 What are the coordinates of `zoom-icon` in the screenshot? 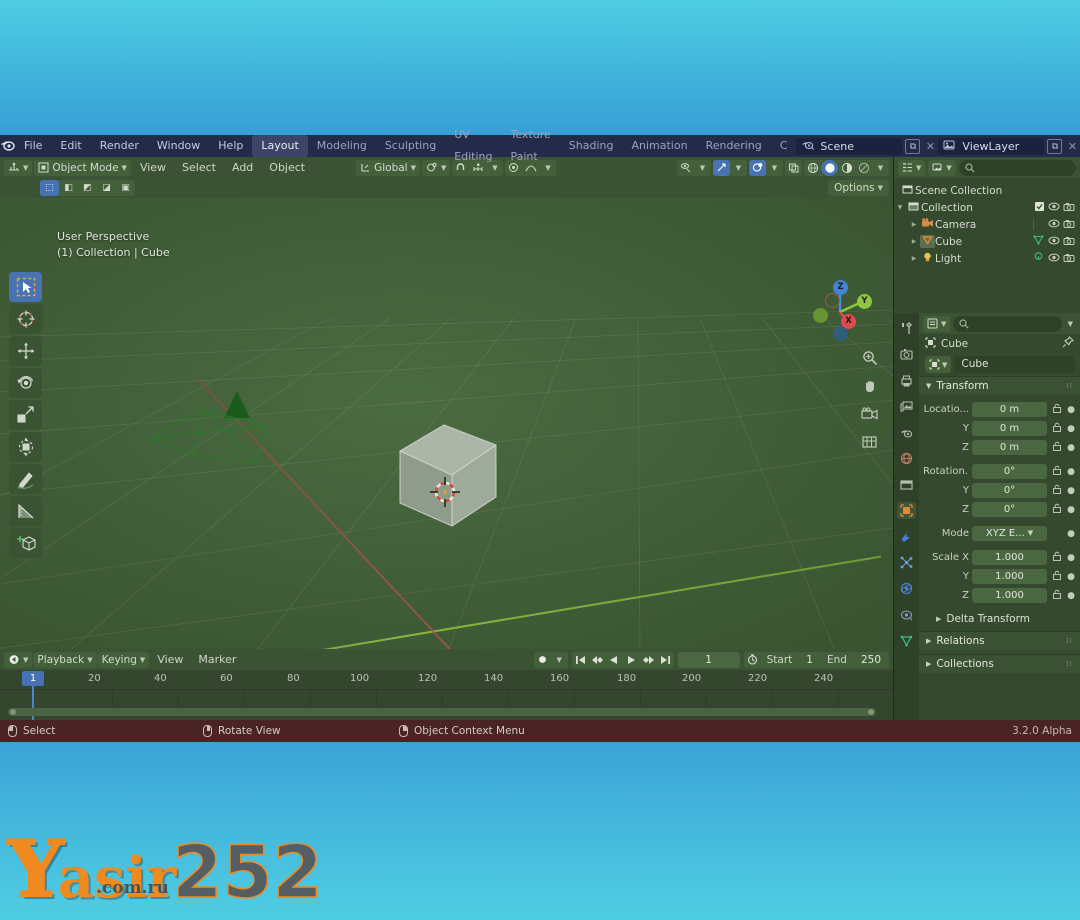 It's located at (869, 357).